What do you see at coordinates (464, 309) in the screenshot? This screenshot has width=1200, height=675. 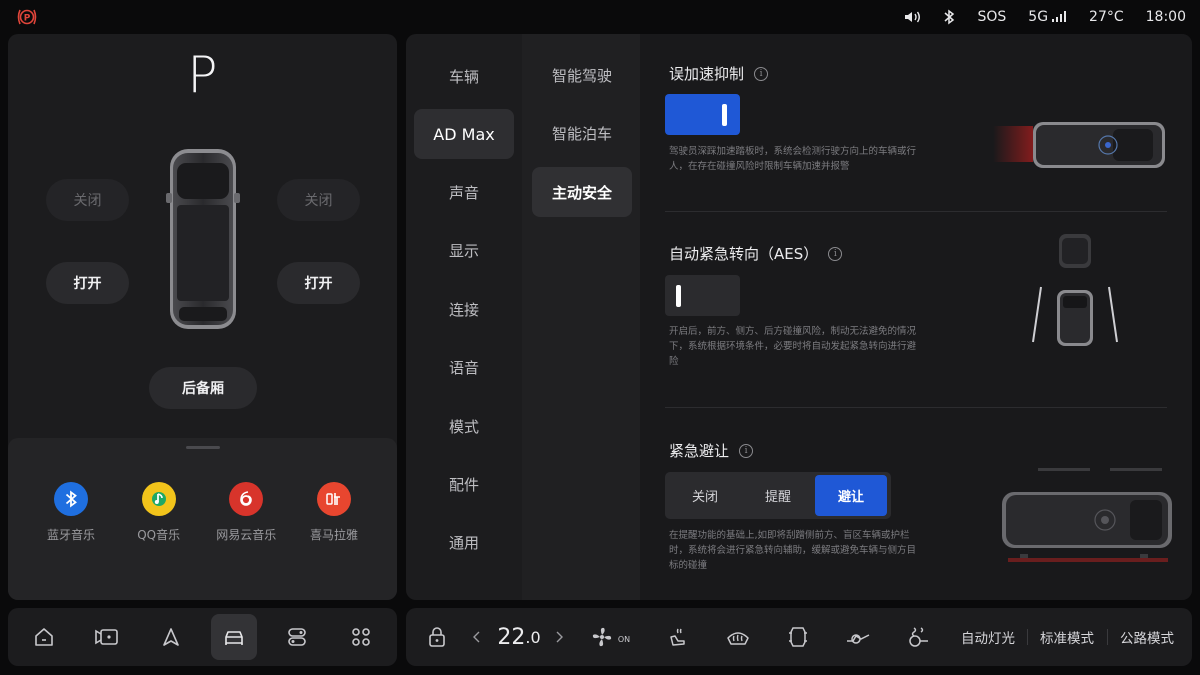 I see `nav-connection: 连接` at bounding box center [464, 309].